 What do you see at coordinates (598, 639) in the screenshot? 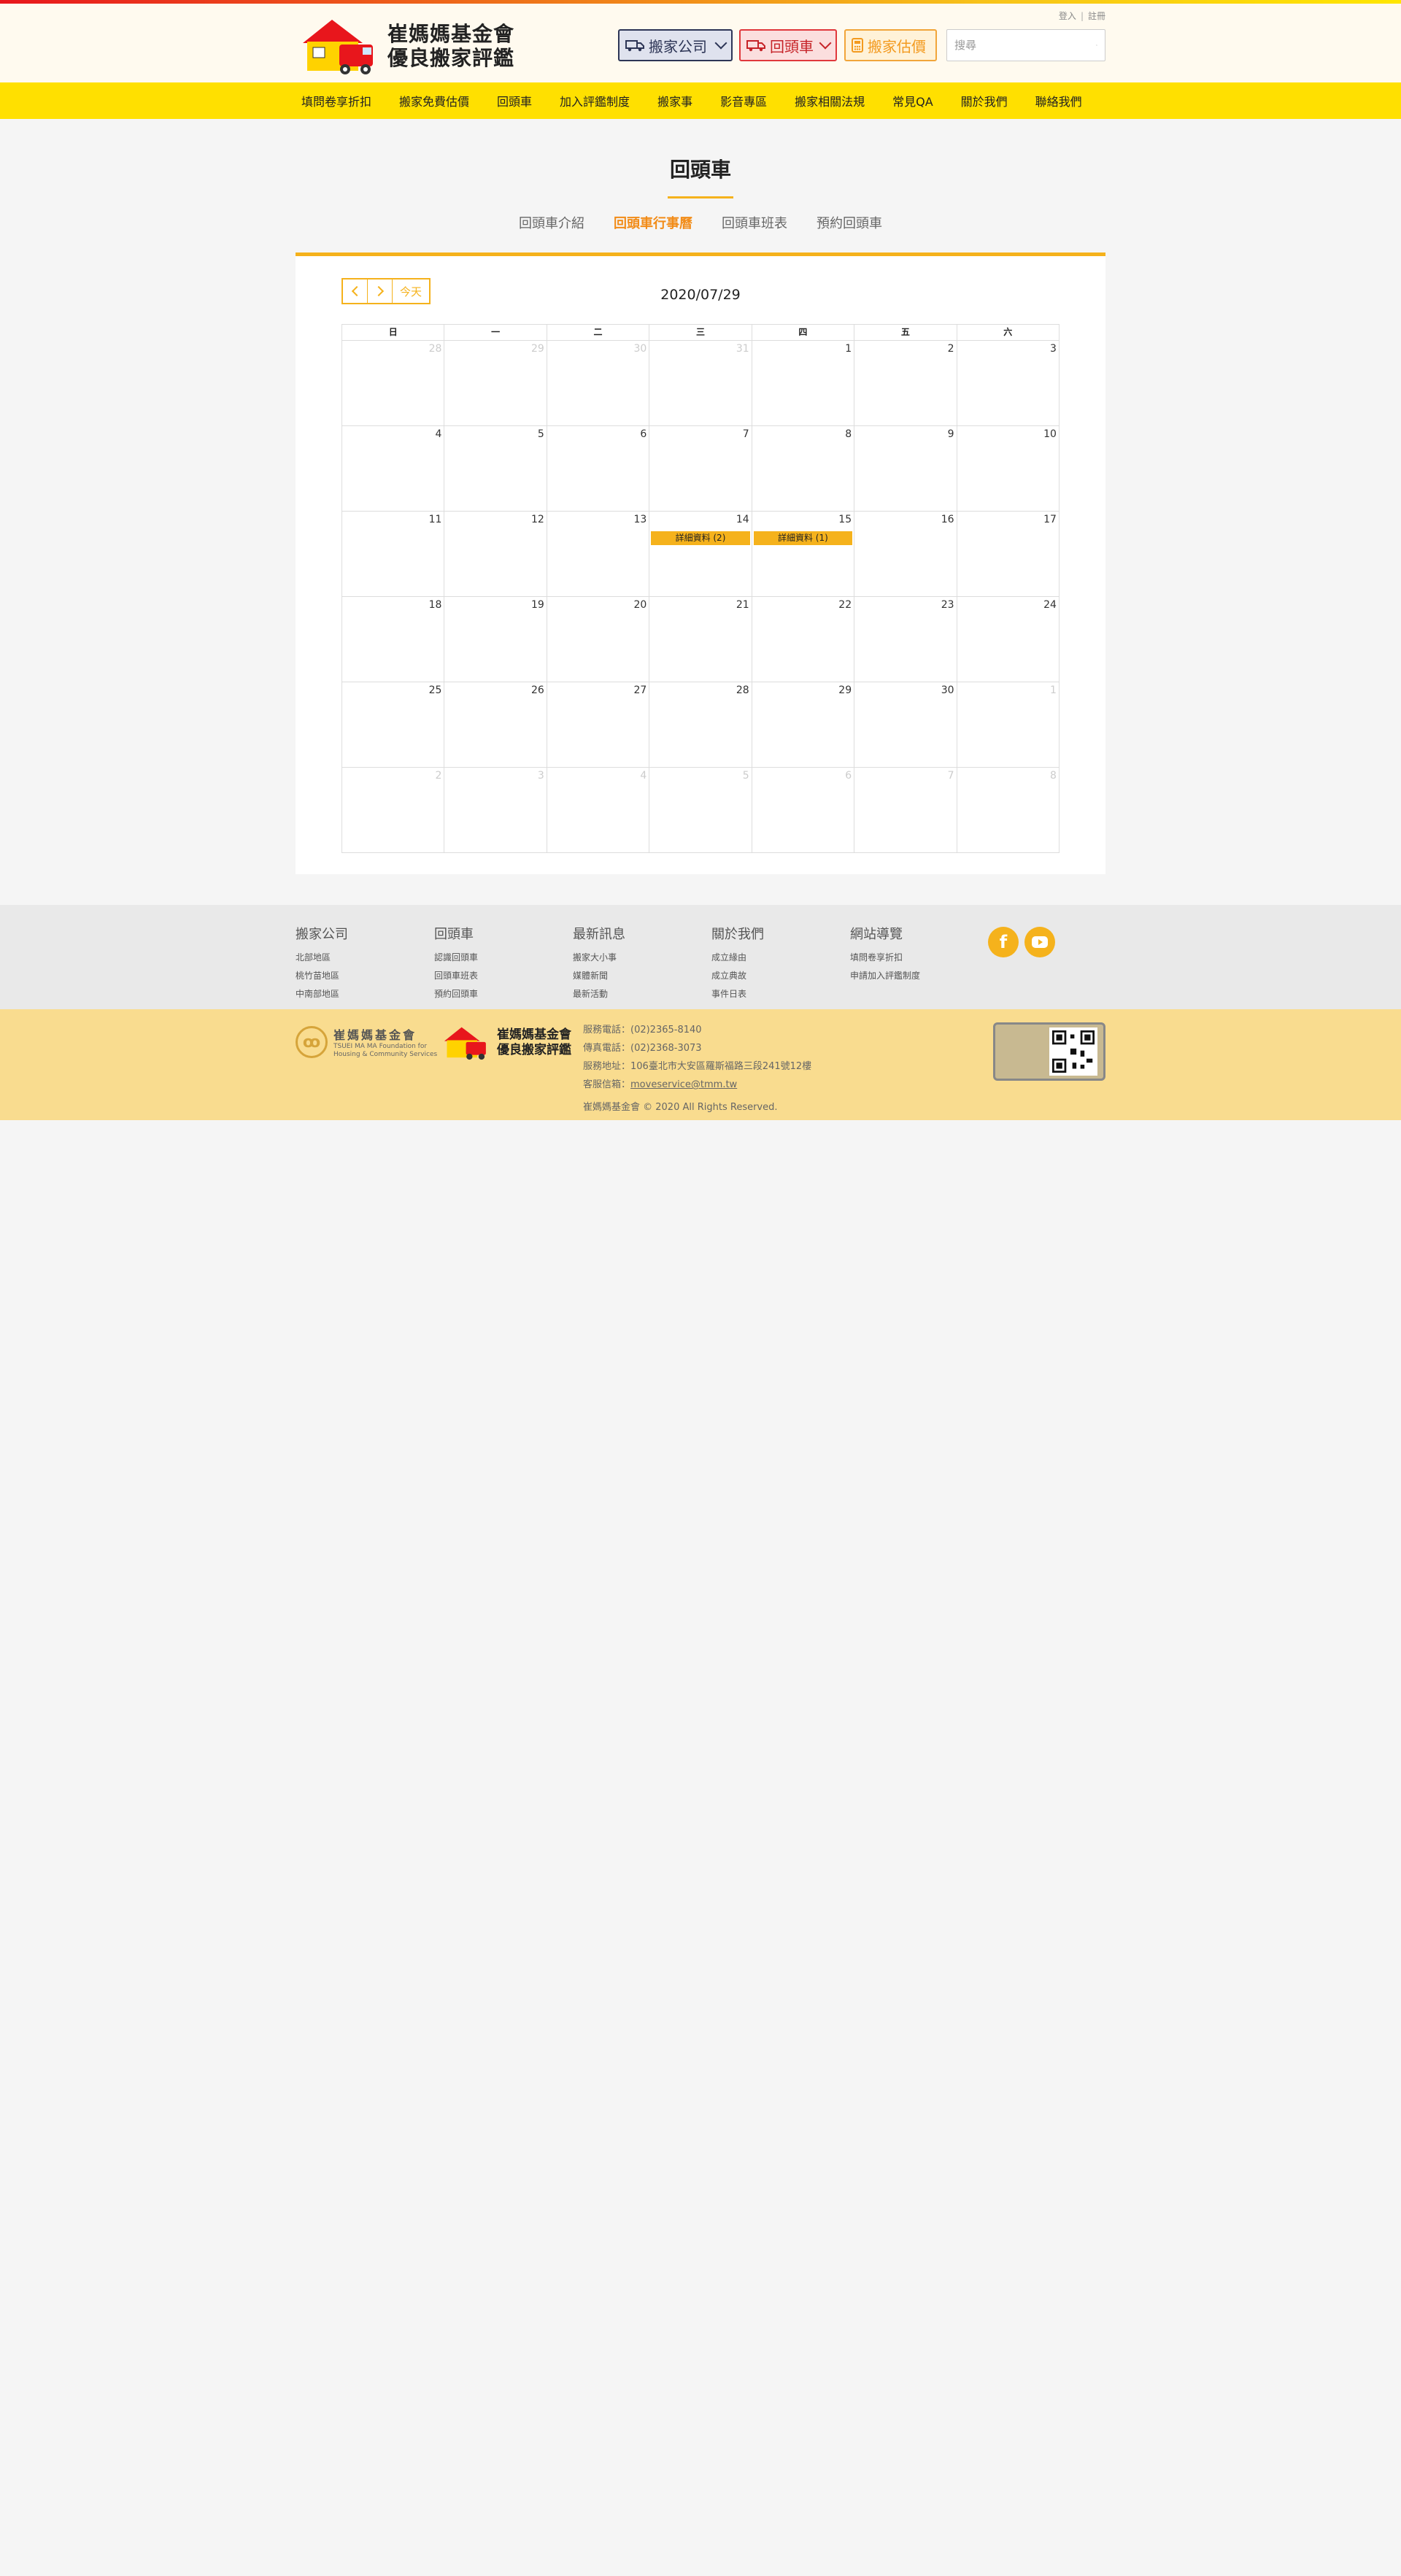
I see `calendar-day-cell: 20` at bounding box center [598, 639].